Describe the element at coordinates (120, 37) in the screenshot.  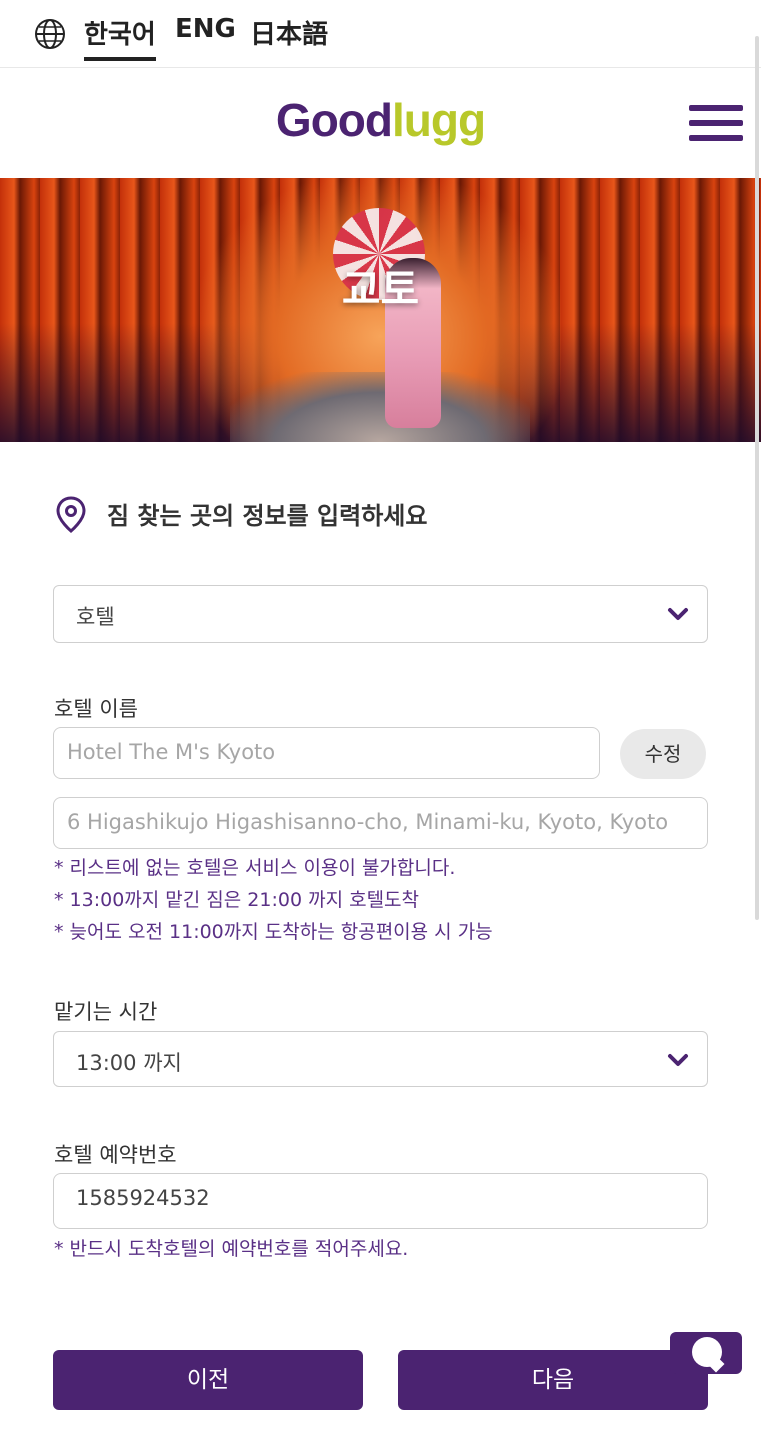
I see `language-korean: 한국어` at that location.